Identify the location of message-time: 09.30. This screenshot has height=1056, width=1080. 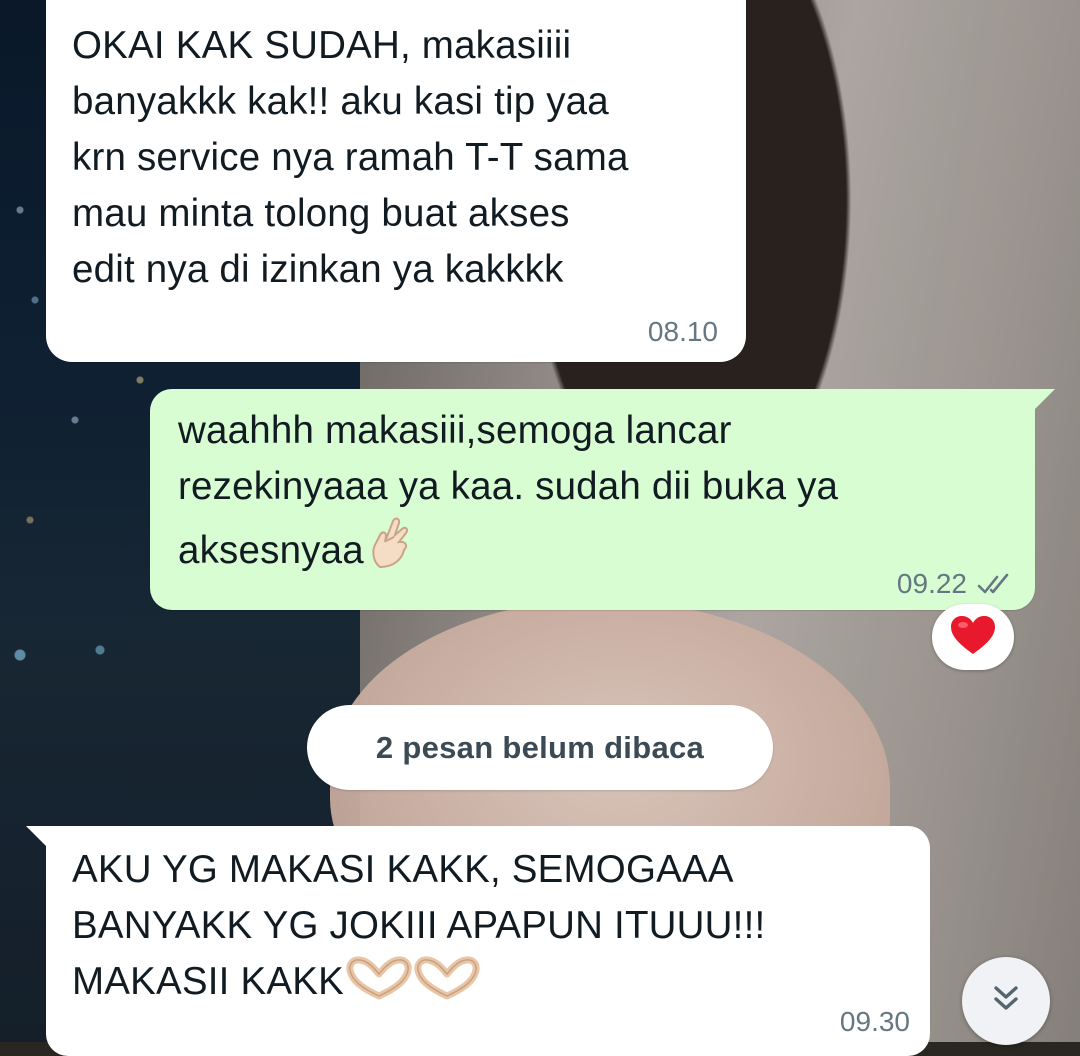
(874, 1021).